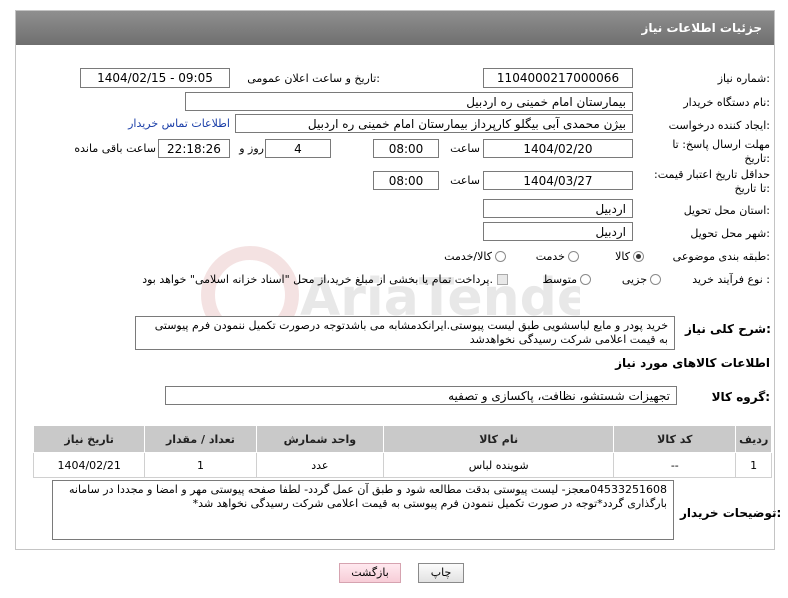 The image size is (788, 598). I want to click on cell-item-name: شوینده لباس, so click(499, 465).